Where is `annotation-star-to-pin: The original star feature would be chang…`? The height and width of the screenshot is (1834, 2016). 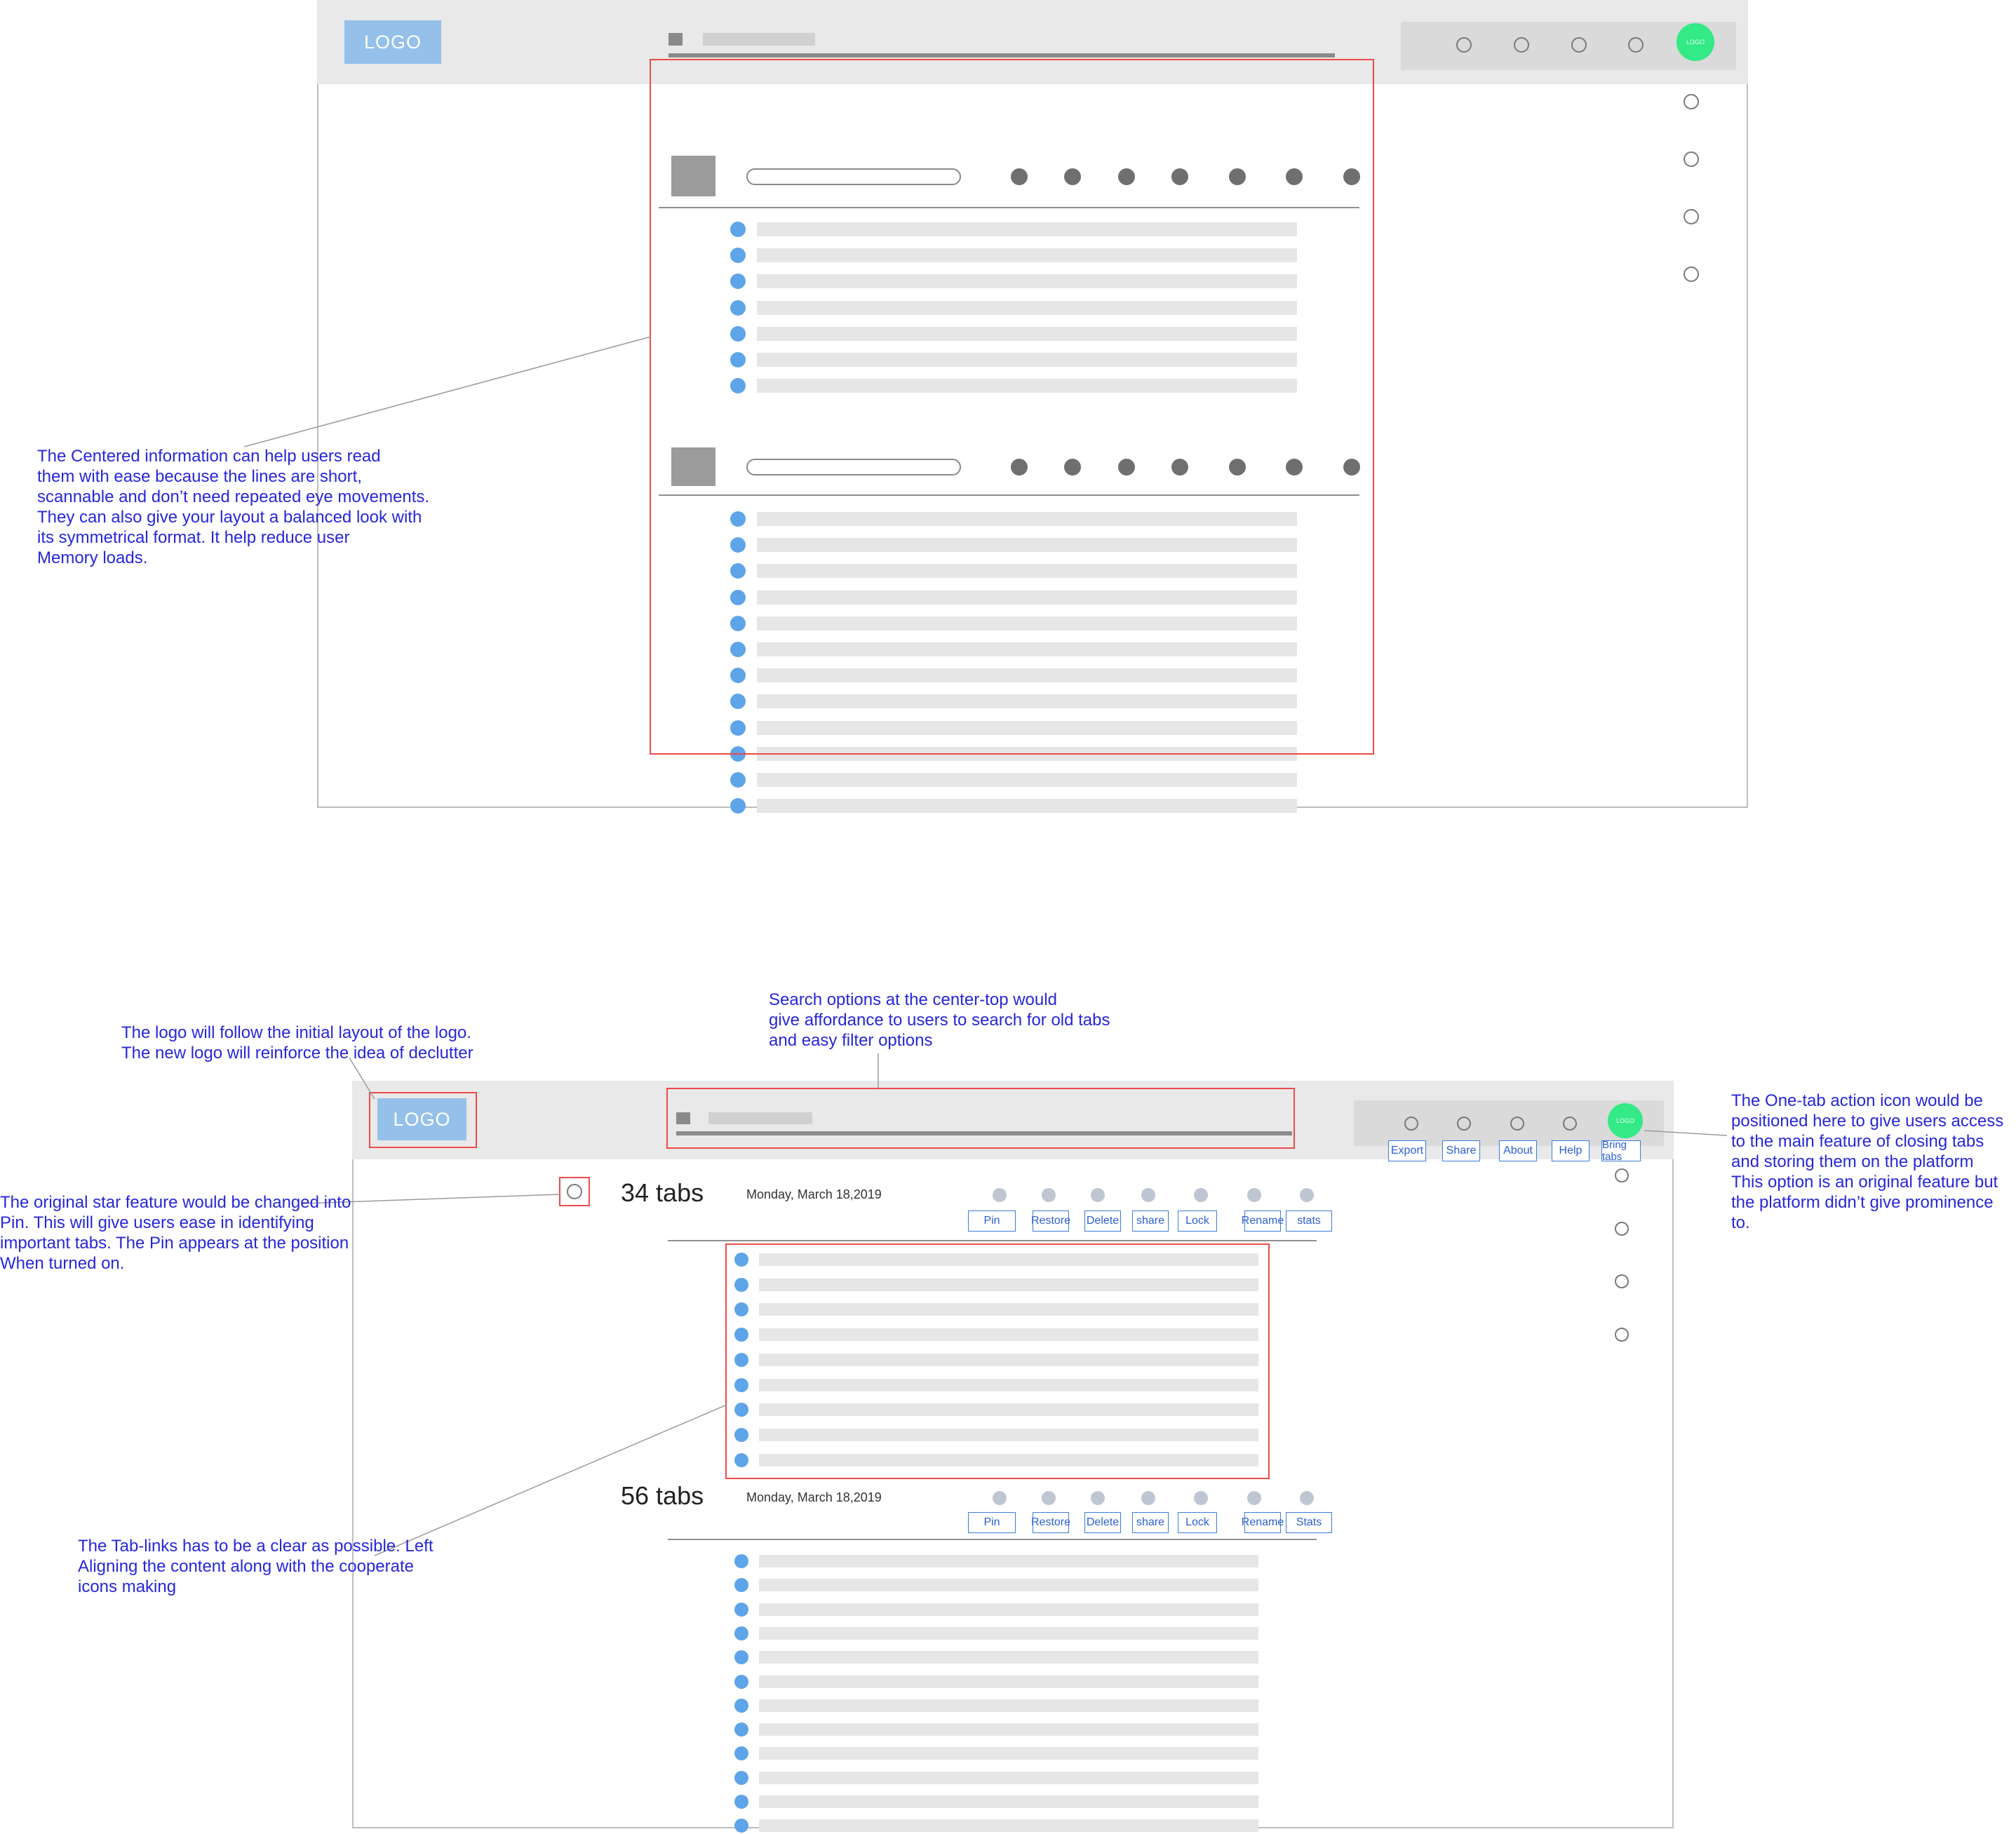 annotation-star-to-pin: The original star feature would be chang… is located at coordinates (176, 1233).